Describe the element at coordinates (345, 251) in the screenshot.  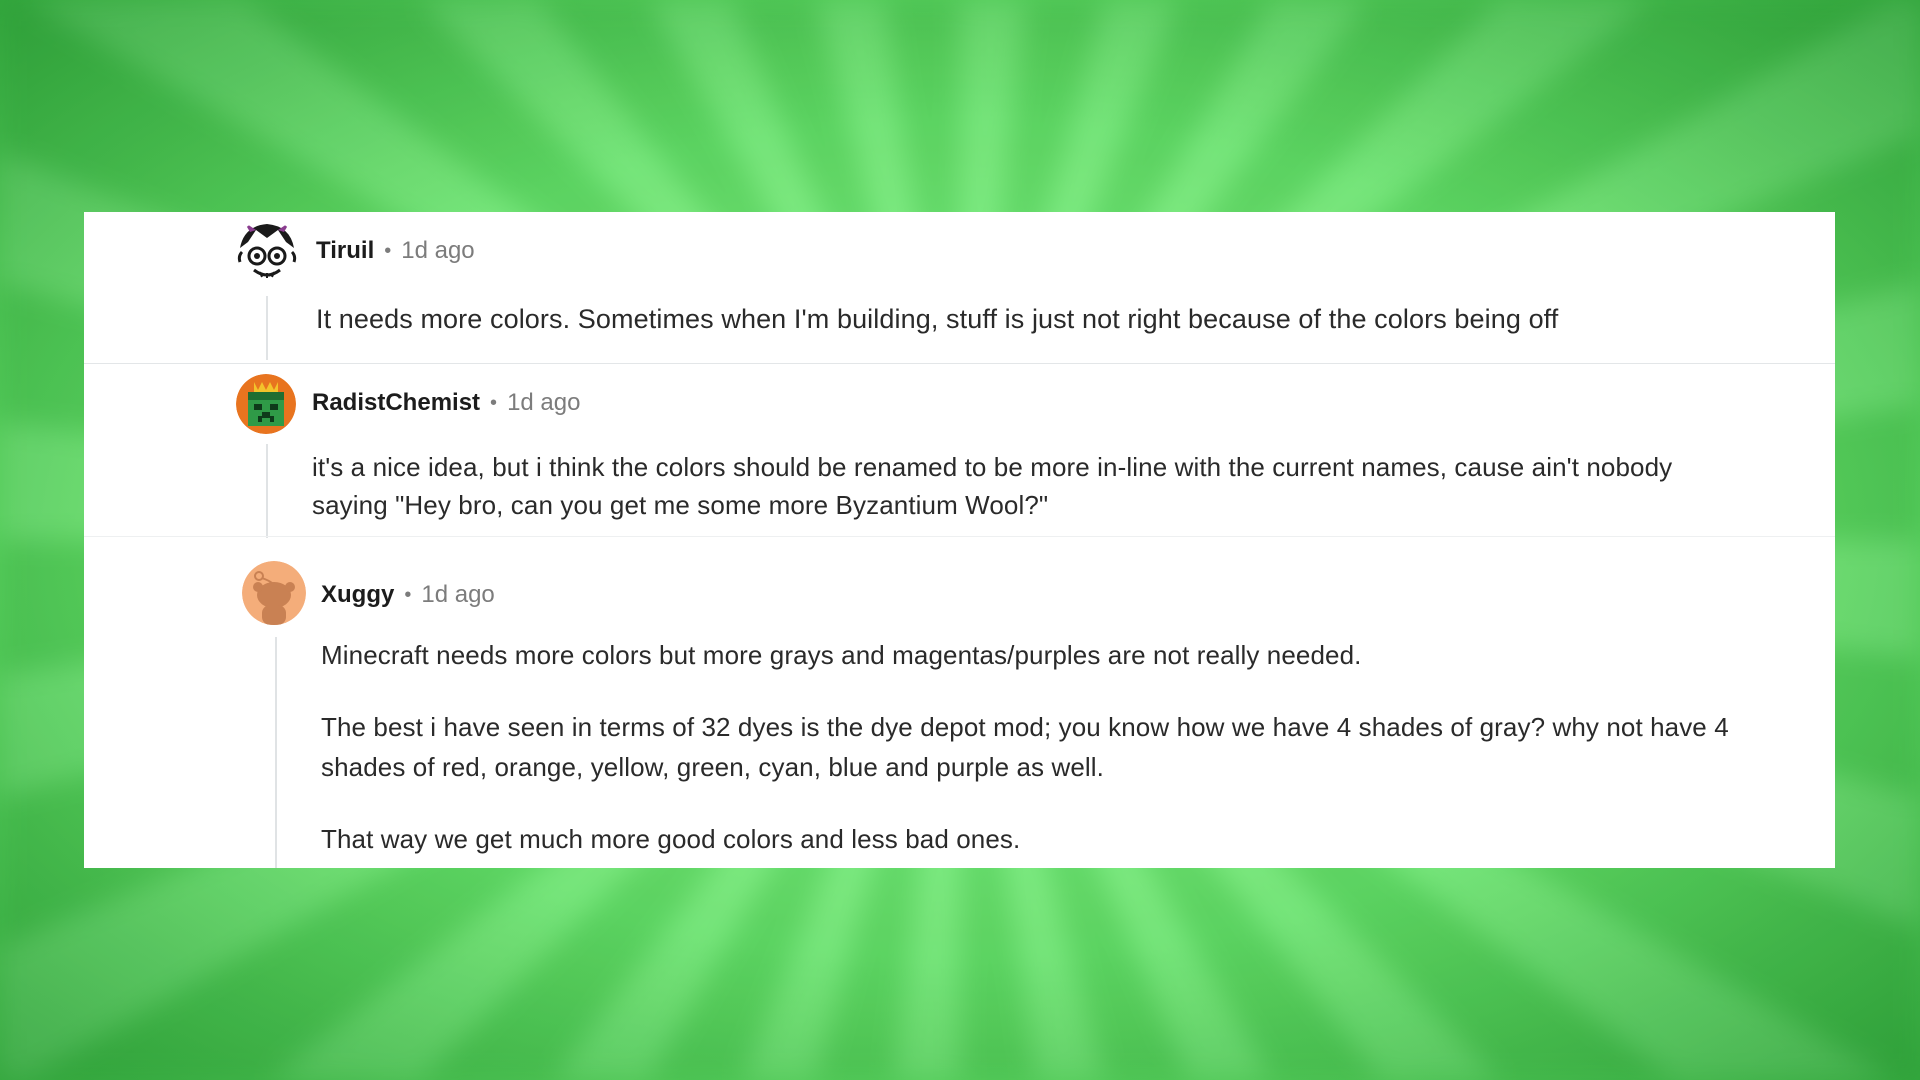
I see `comment-author: Tiruil` at that location.